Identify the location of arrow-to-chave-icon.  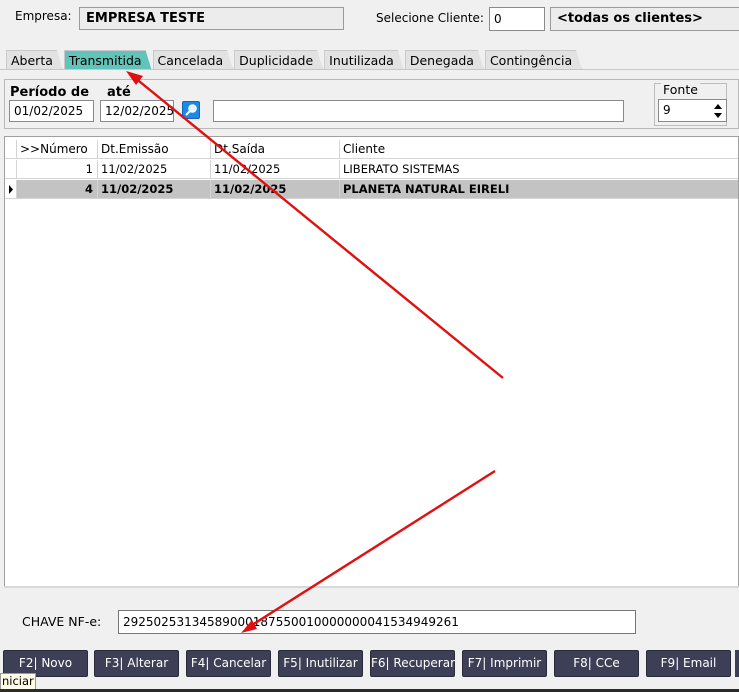
(368, 551).